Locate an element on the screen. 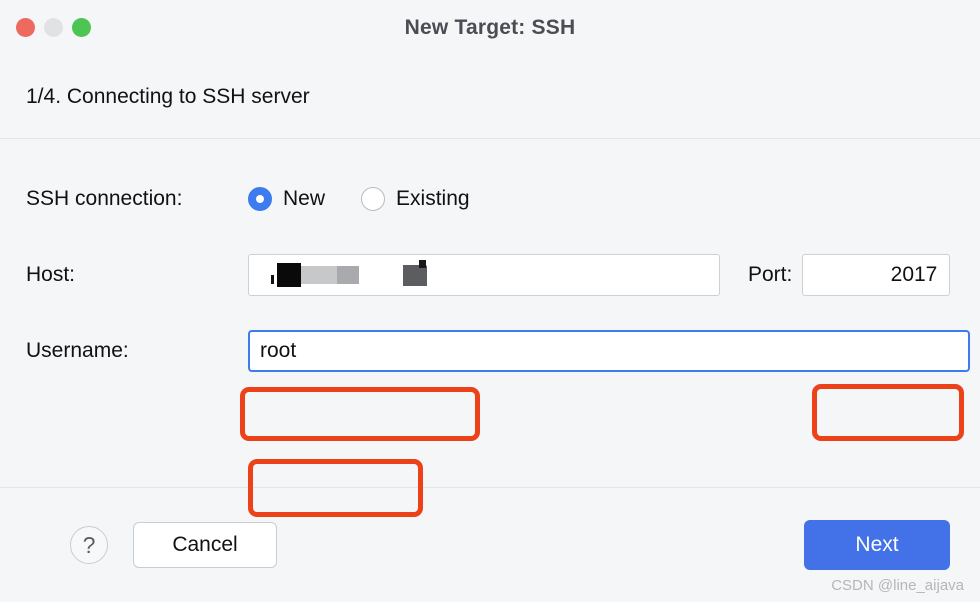 This screenshot has width=980, height=602. cancel-button: Cancel is located at coordinates (205, 545).